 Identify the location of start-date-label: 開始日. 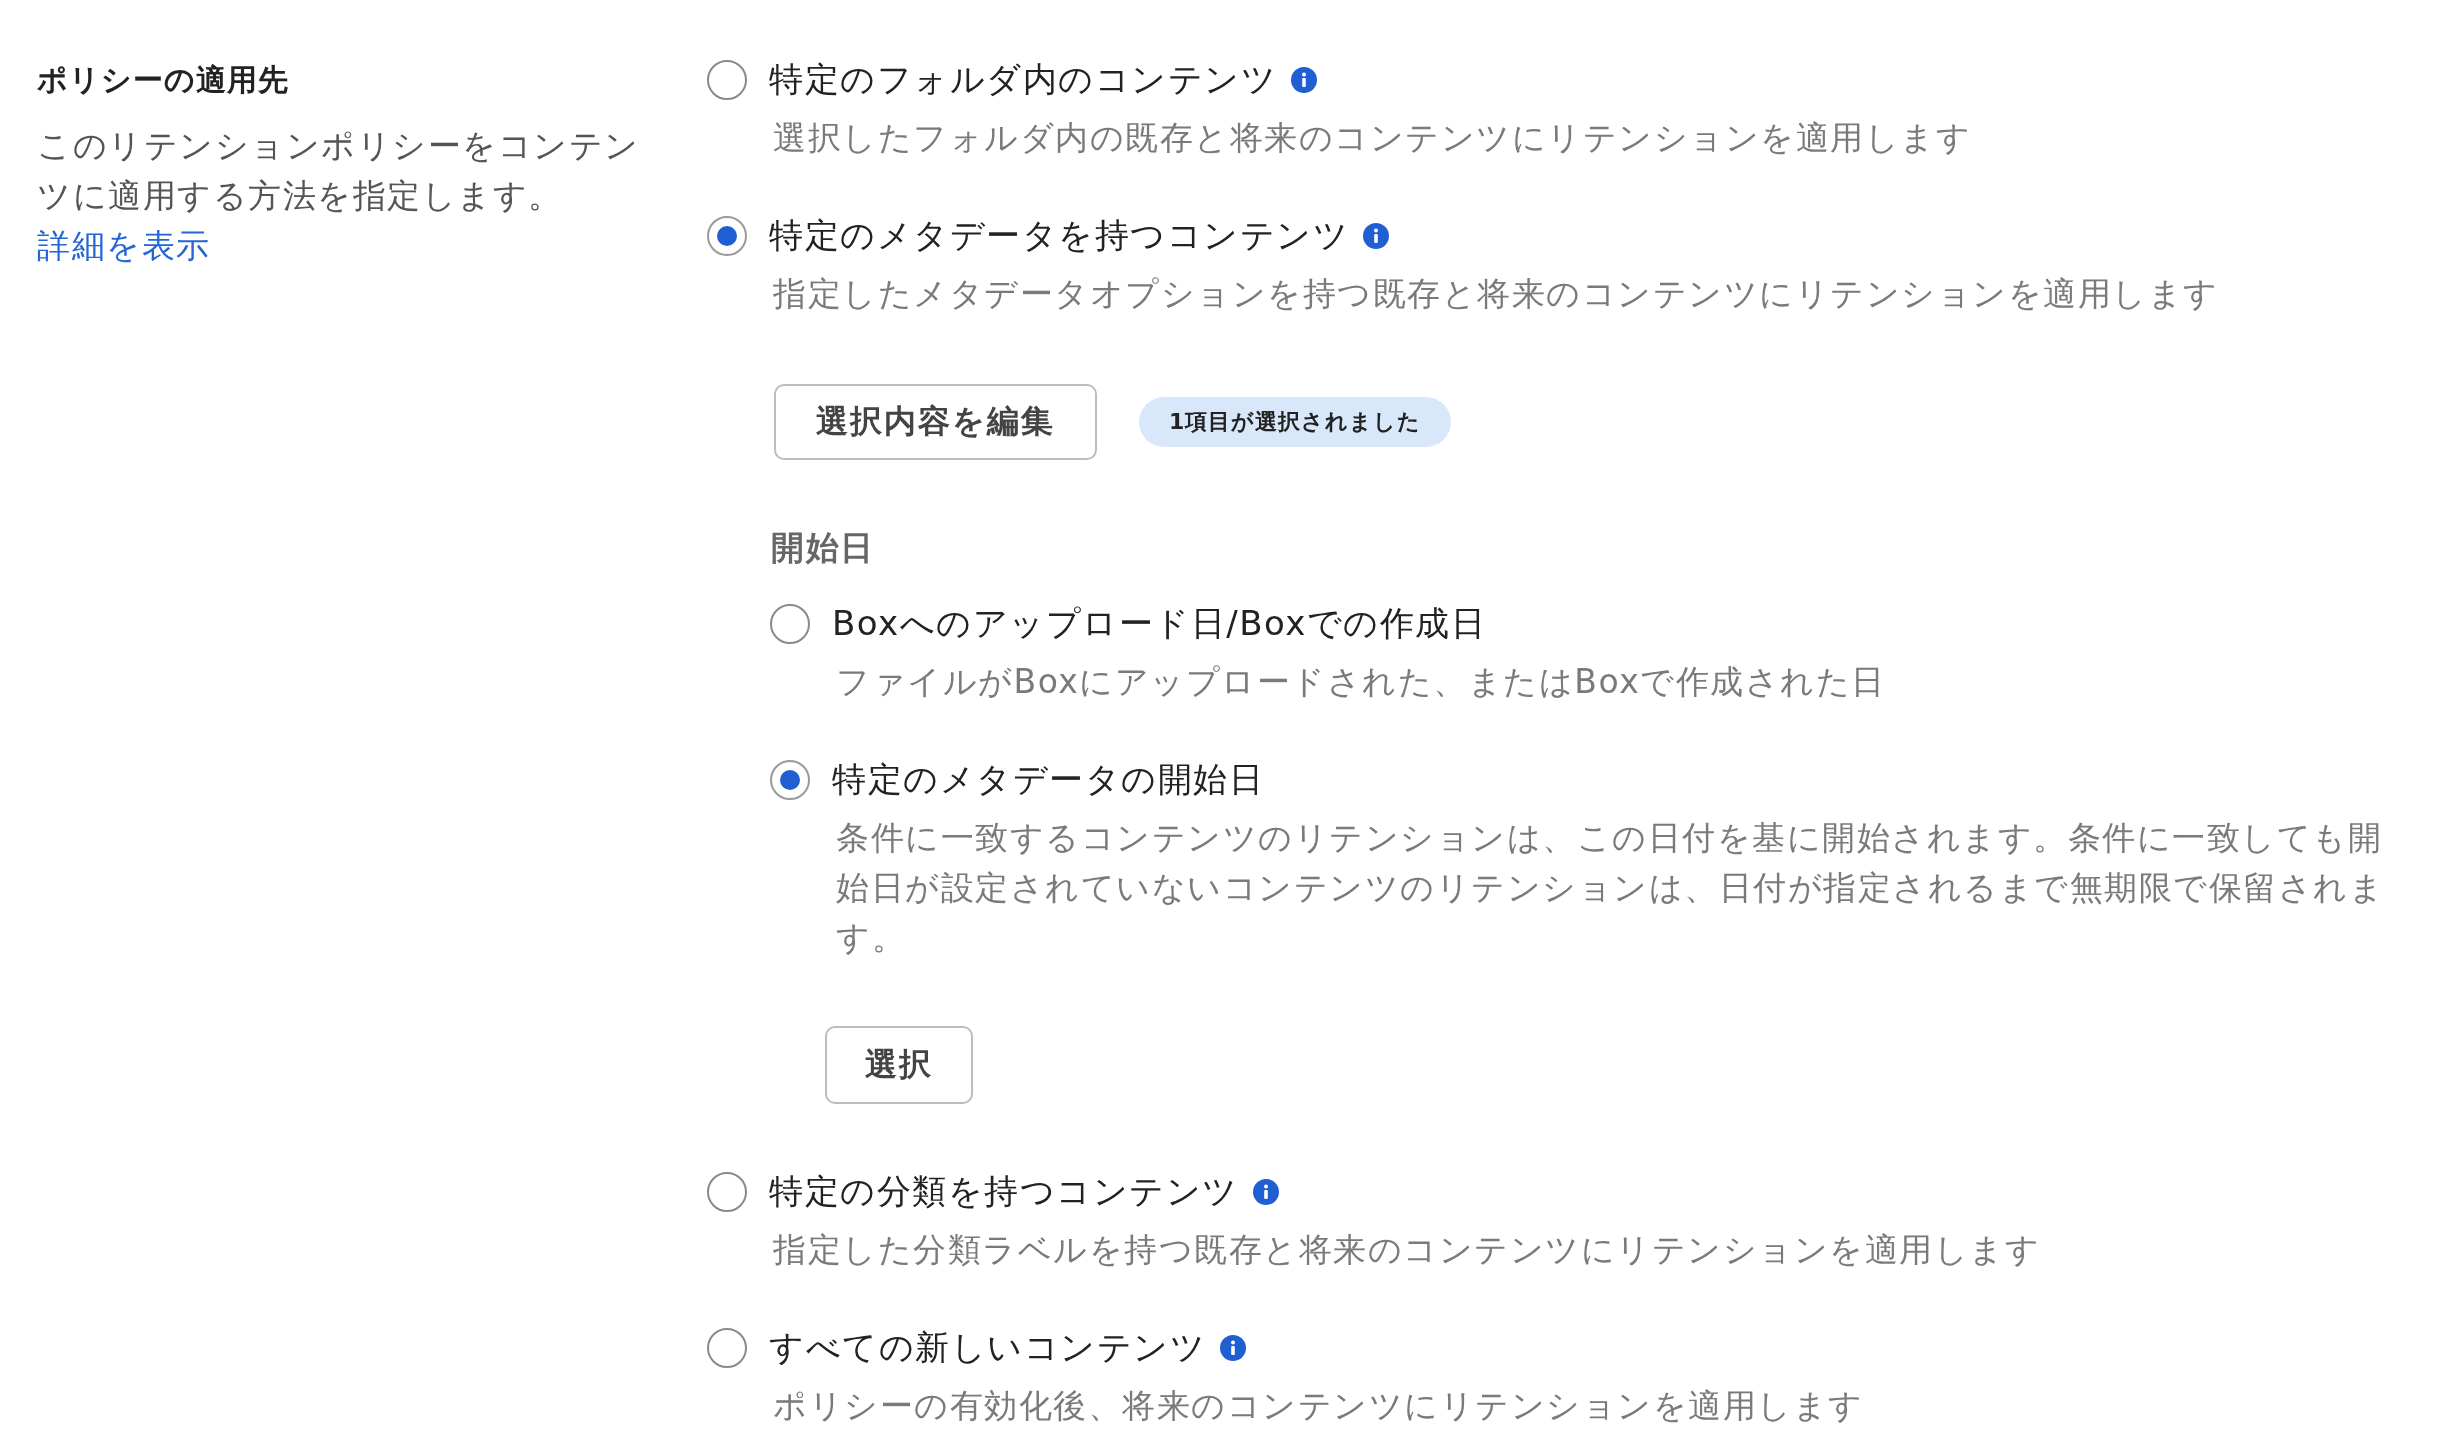
(823, 548).